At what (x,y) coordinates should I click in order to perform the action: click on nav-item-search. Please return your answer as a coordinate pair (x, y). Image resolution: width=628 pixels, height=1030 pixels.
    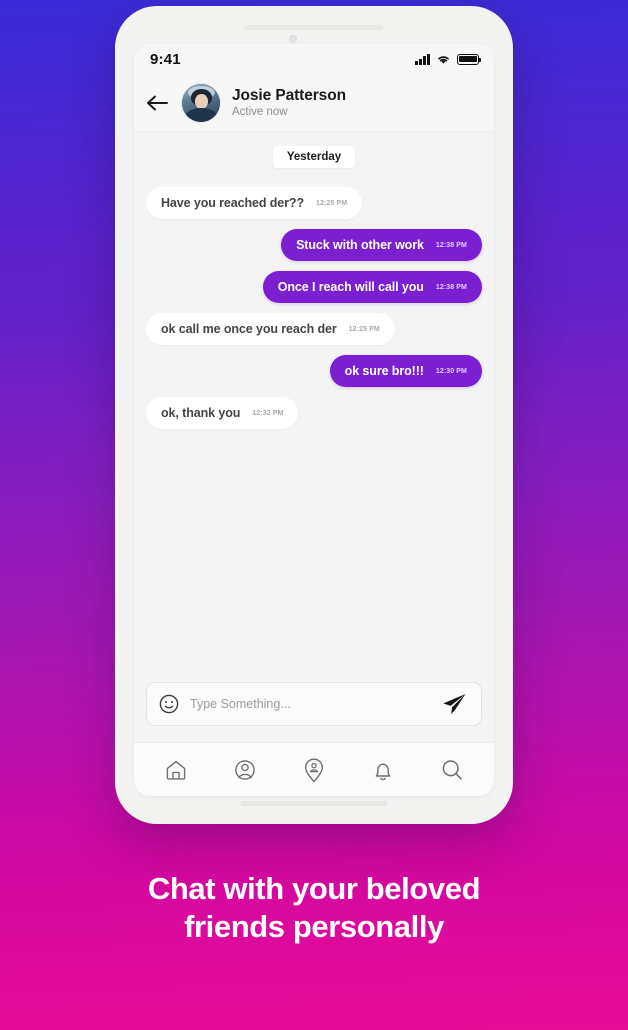
    Looking at the image, I should click on (452, 770).